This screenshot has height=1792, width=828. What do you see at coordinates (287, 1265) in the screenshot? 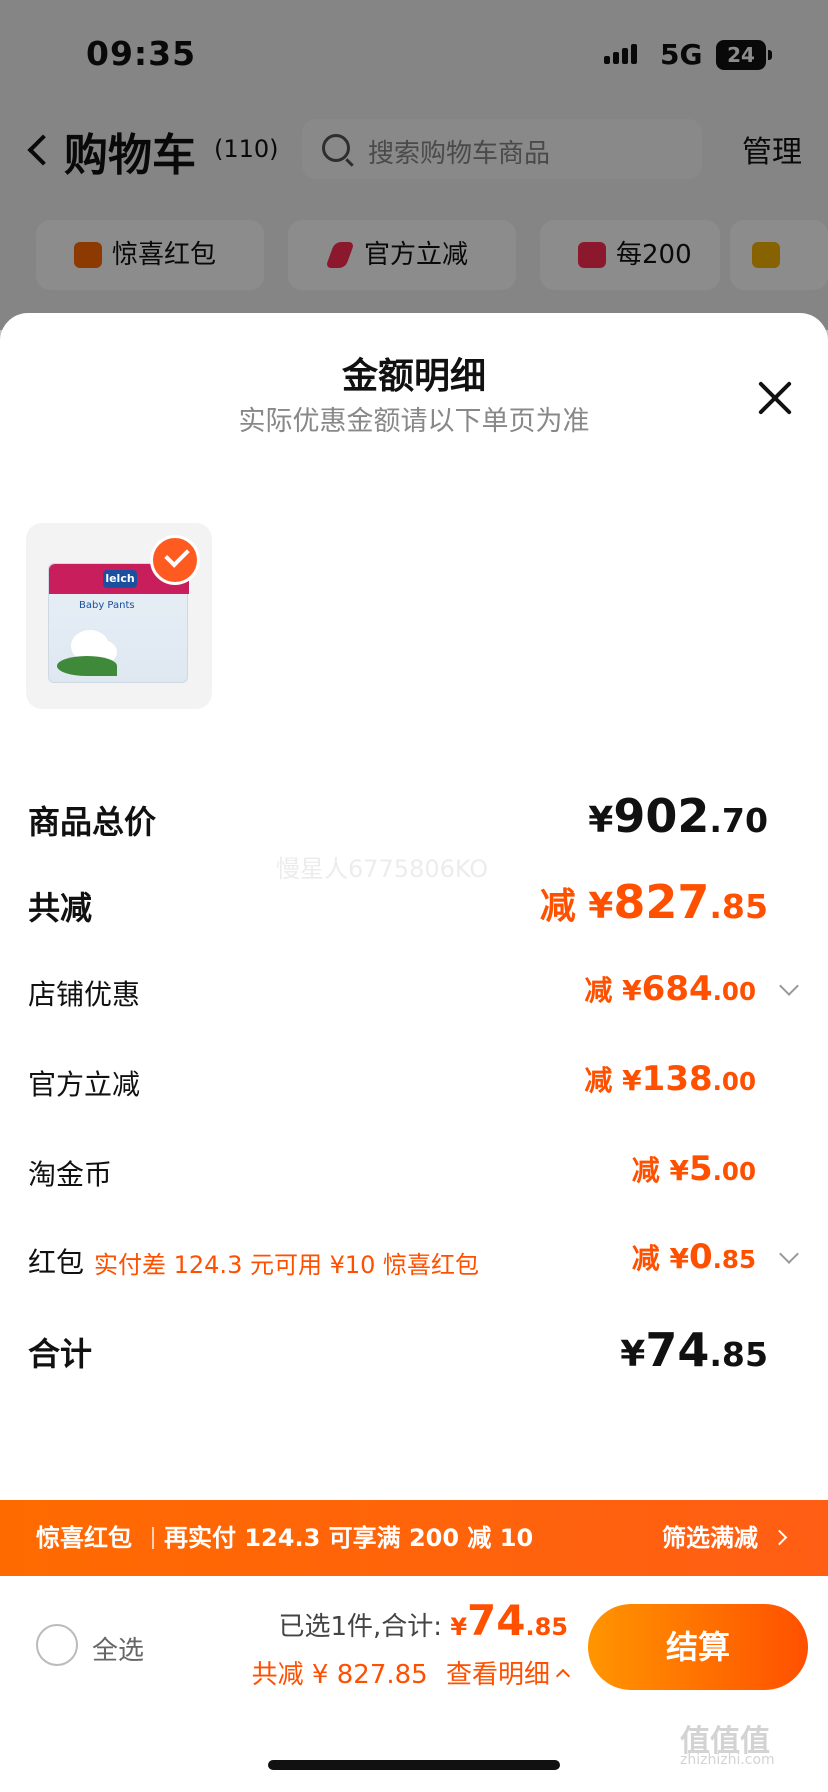
I see `red-packet-note: 实付差 124.3 元可用 ¥10 惊喜红包` at bounding box center [287, 1265].